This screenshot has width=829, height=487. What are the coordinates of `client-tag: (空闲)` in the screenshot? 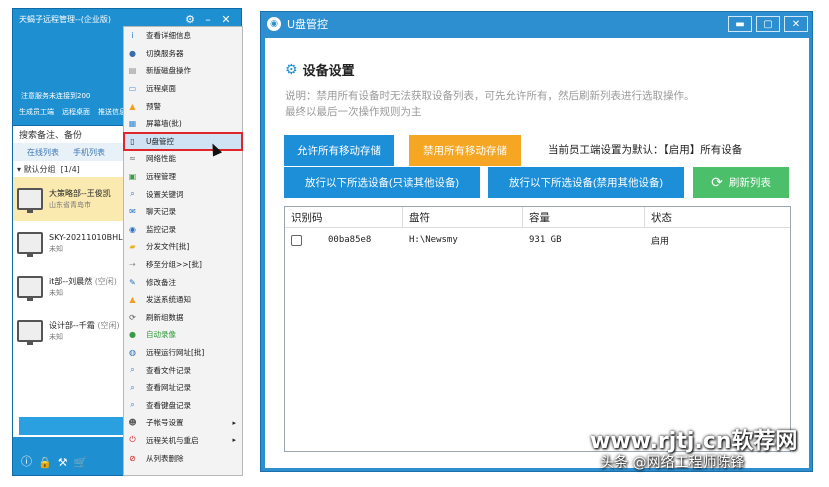 It's located at (108, 325).